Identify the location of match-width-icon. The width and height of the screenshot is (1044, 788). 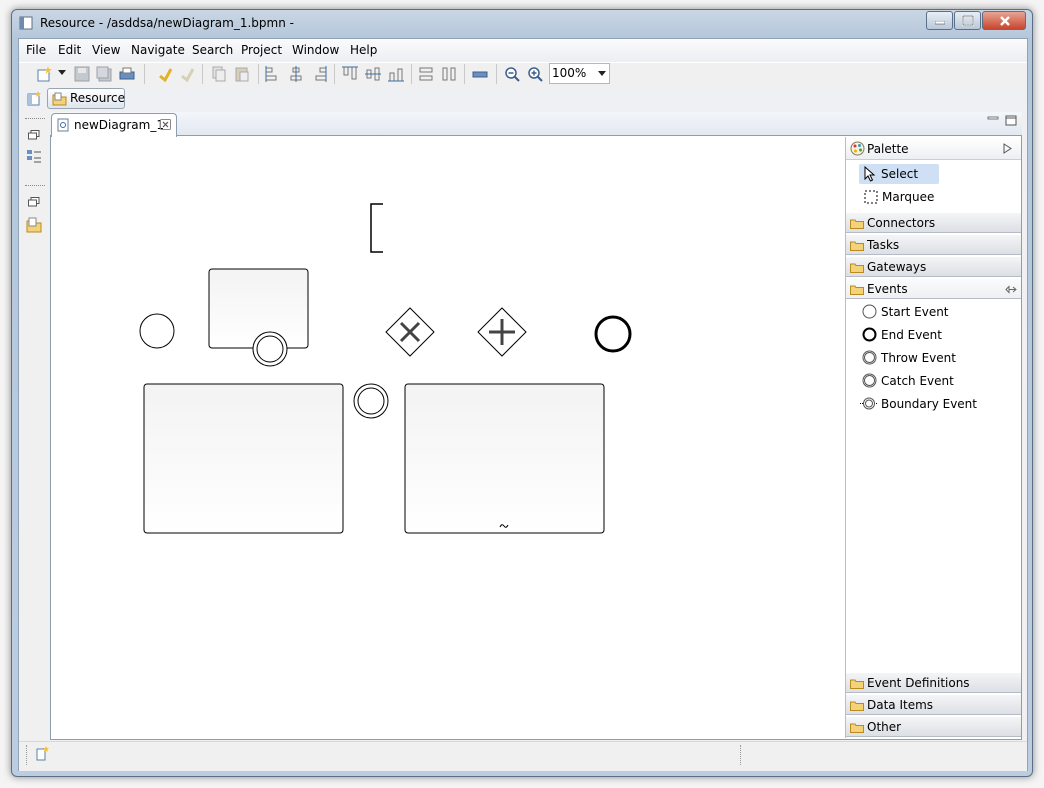
(449, 74).